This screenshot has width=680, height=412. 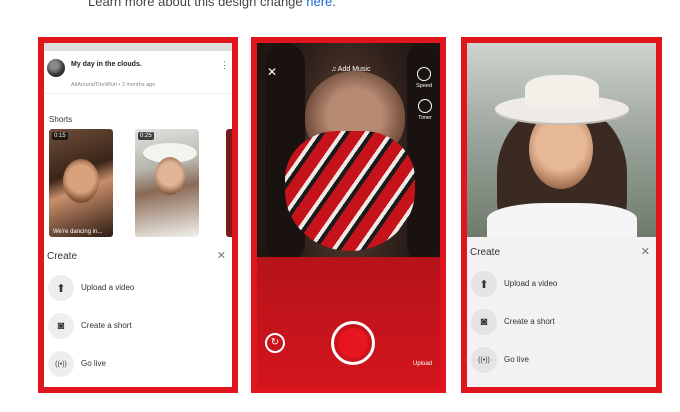 What do you see at coordinates (561, 143) in the screenshot?
I see `short-preview-photo` at bounding box center [561, 143].